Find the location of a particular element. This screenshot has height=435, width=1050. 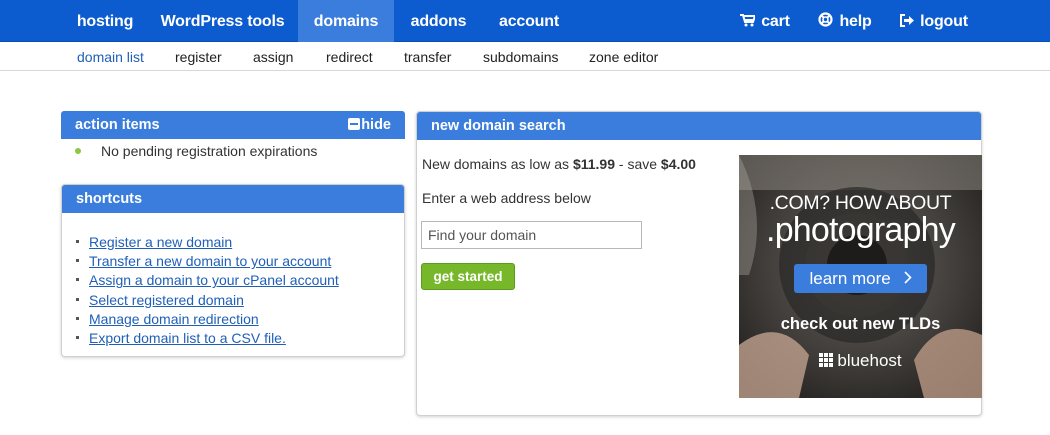

shortcut-manage-redirection-link: Manage domain redirection is located at coordinates (174, 319).